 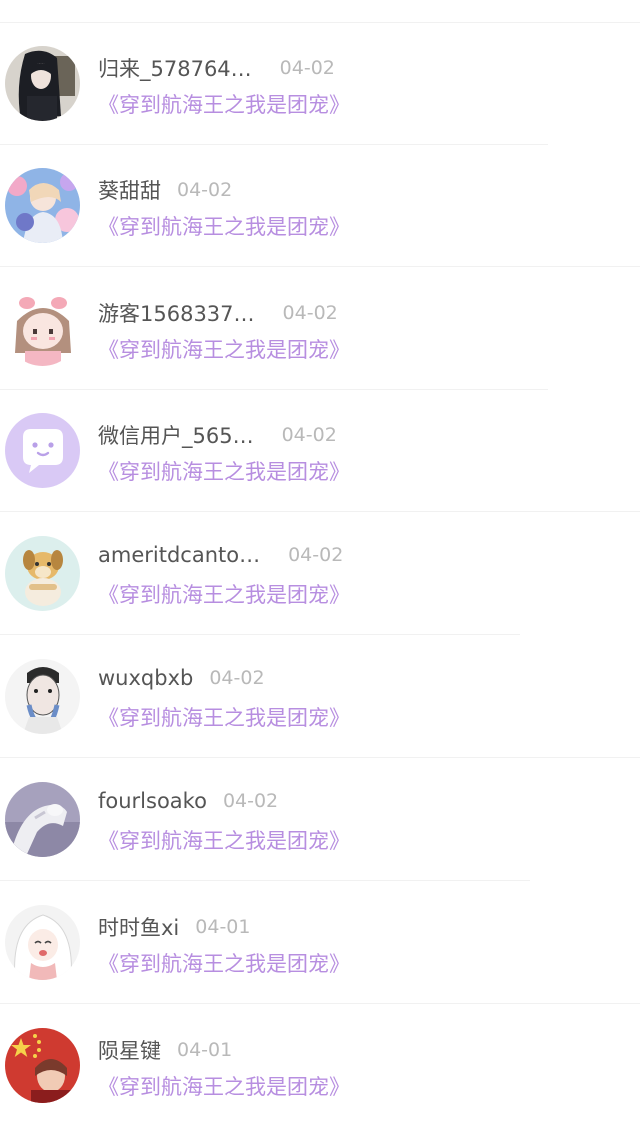 What do you see at coordinates (320, 820) in the screenshot?
I see `list-item: fourlsoako 04-02 《穿到航海王之我是团宠》` at bounding box center [320, 820].